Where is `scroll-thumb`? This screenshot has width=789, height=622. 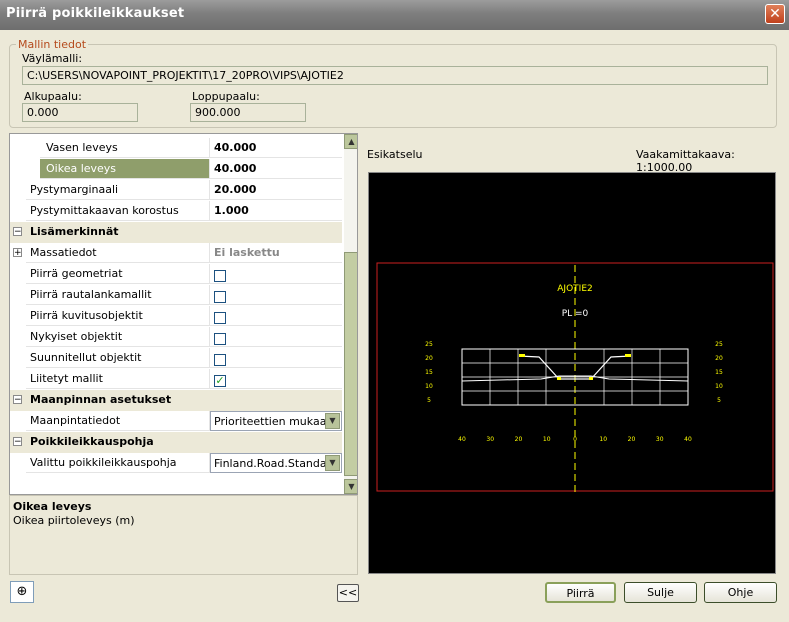 scroll-thumb is located at coordinates (350, 364).